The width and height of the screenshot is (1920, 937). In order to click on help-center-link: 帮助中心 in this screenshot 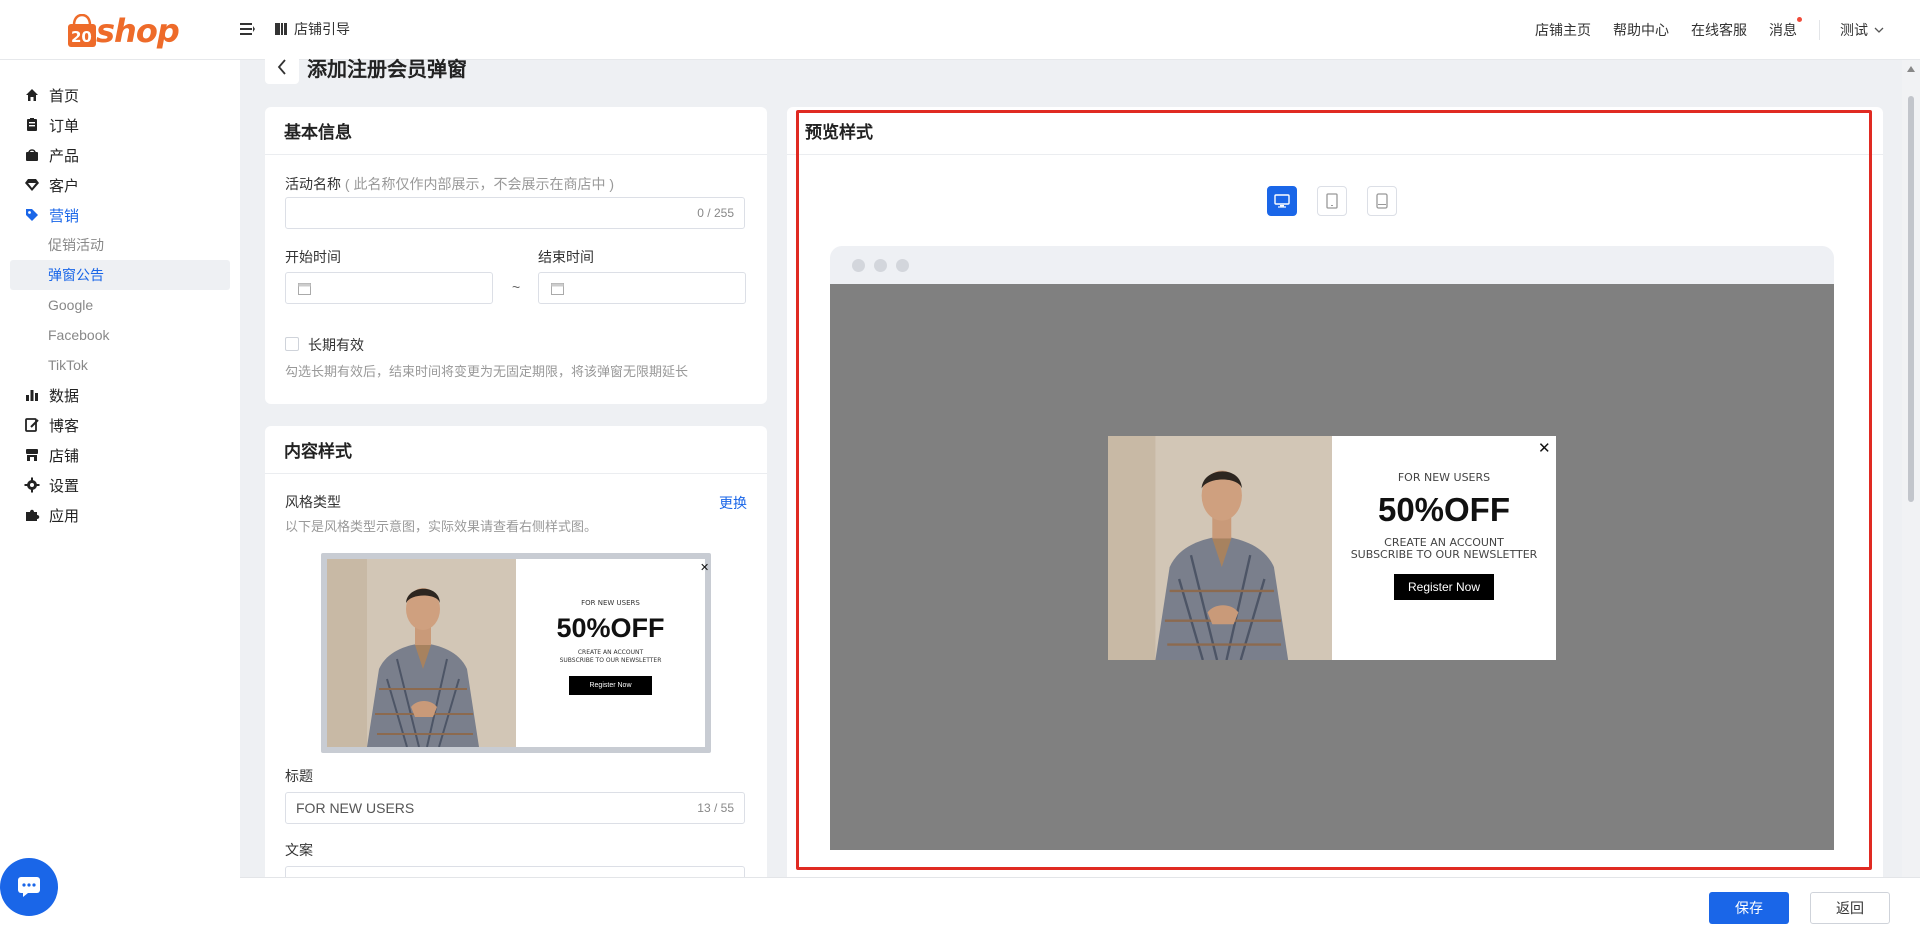, I will do `click(1641, 30)`.